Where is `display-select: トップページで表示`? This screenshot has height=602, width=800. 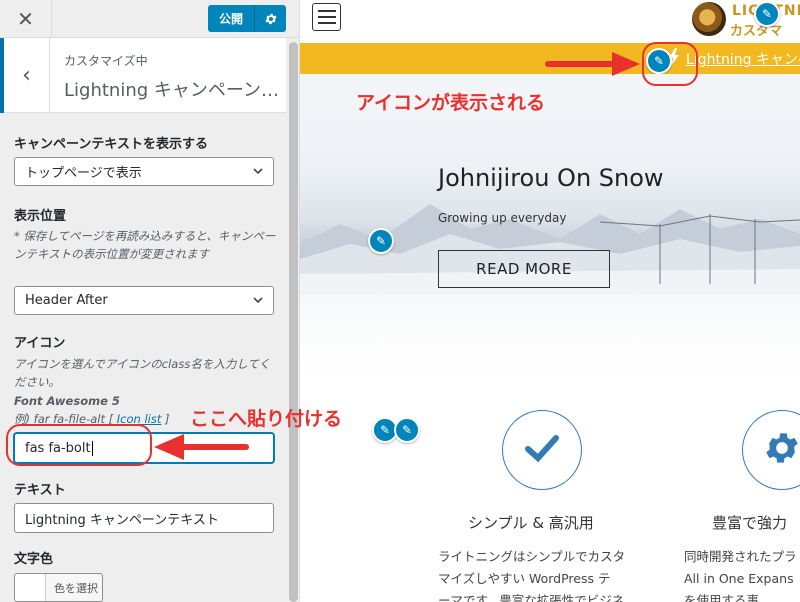 display-select: トップページで表示 is located at coordinates (144, 171).